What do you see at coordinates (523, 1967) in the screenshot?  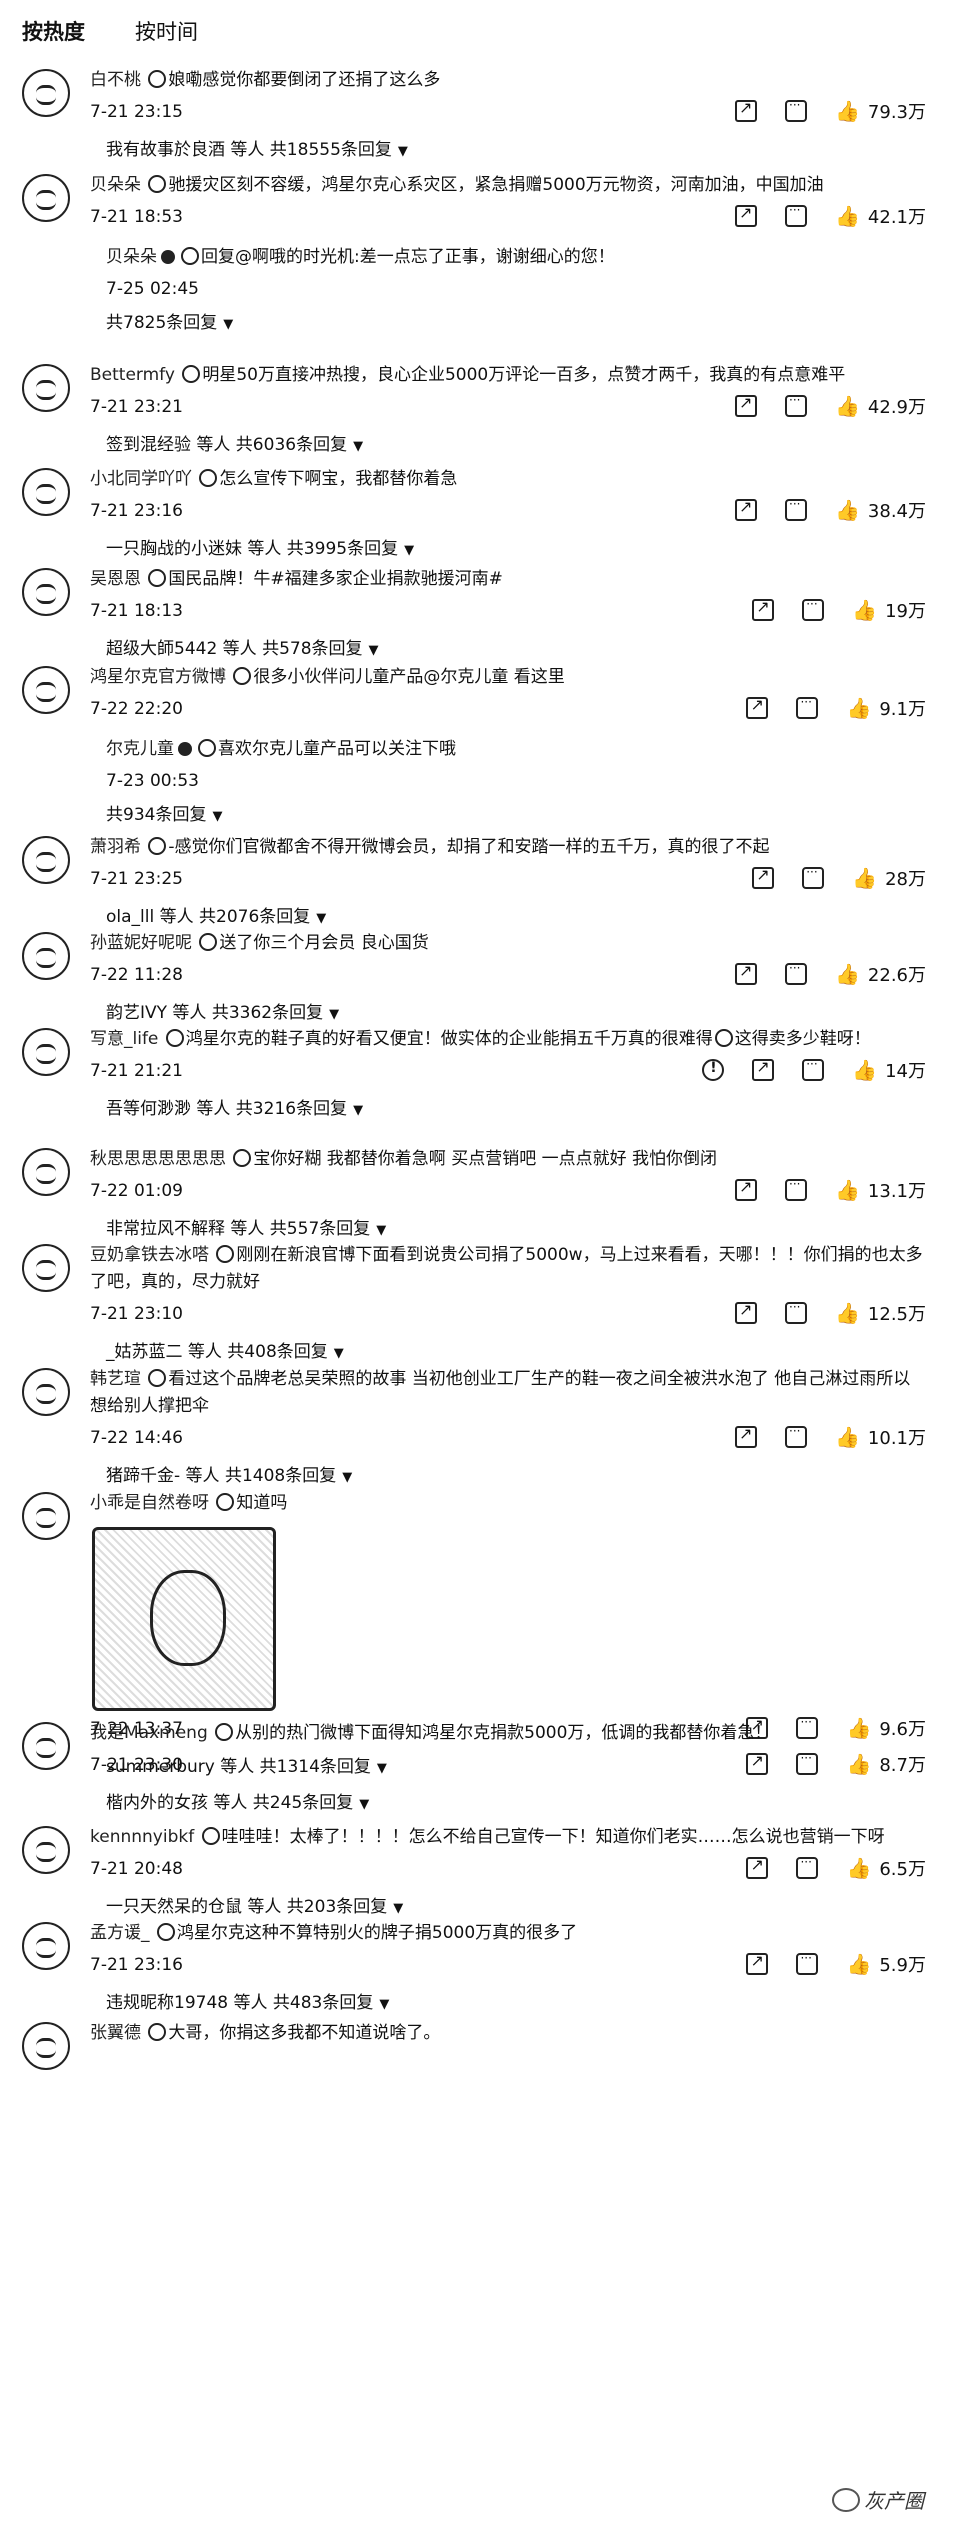 I see `comment-meta: 7-21 23:16 👍 5.9万` at bounding box center [523, 1967].